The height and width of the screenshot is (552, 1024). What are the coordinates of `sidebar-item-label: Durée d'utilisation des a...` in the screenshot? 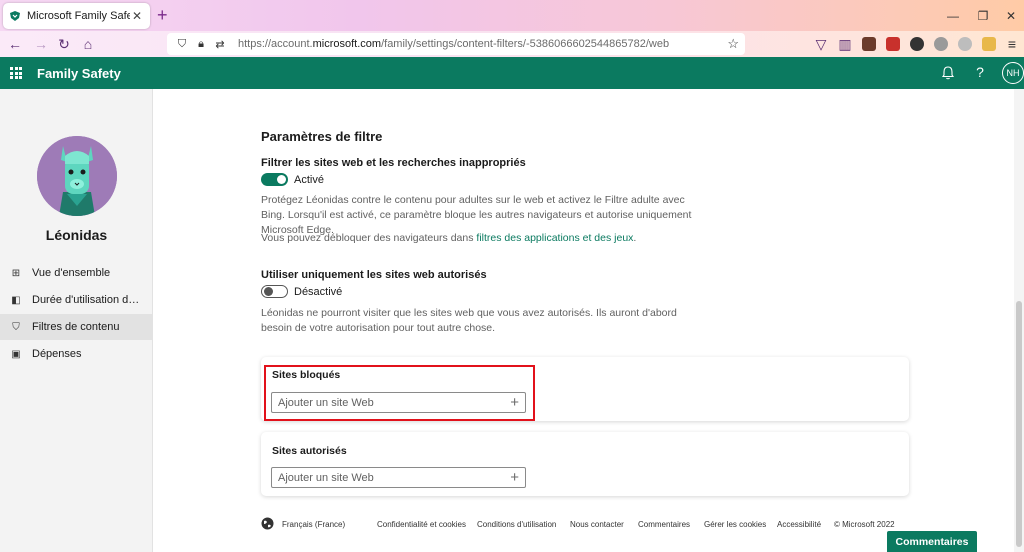 It's located at (88, 300).